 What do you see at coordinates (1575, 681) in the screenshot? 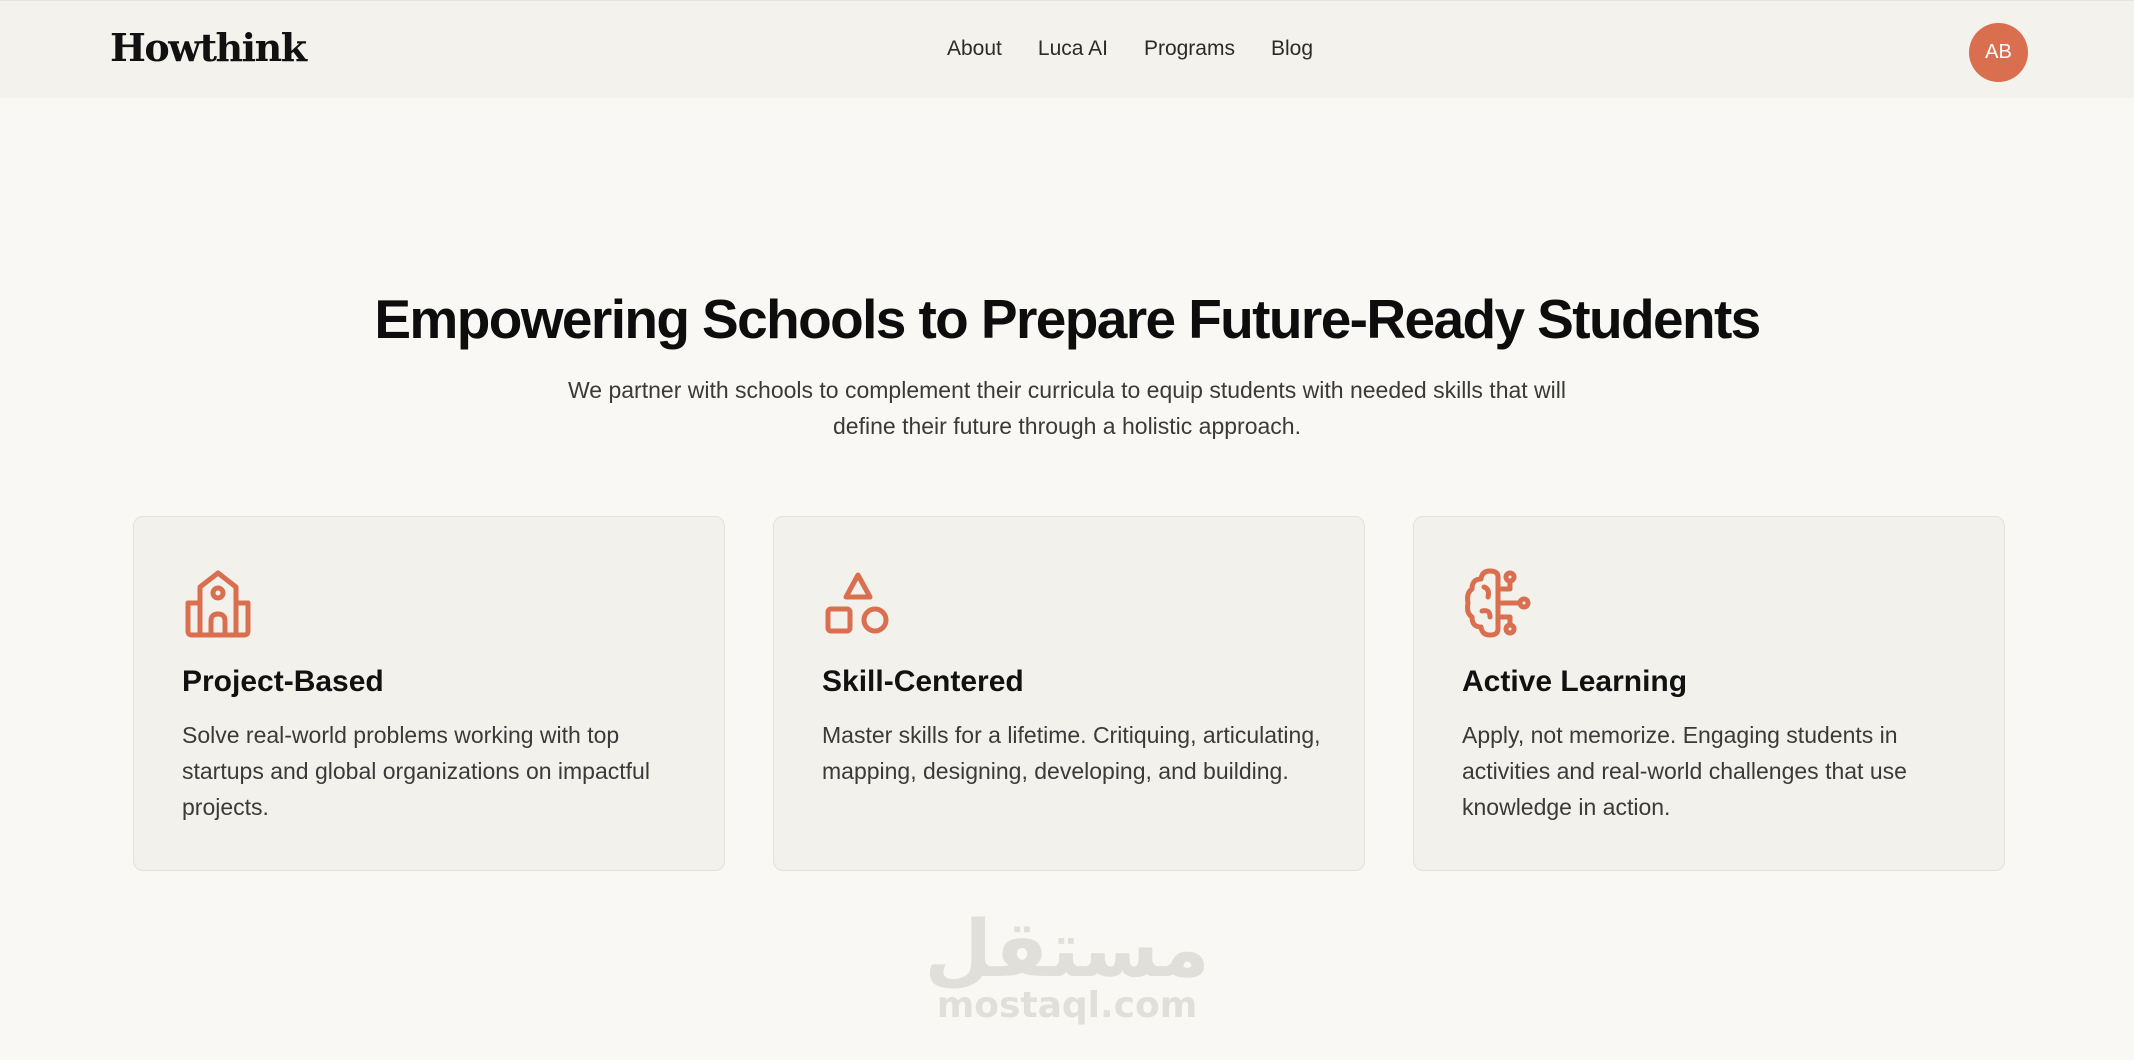
I see `feature-title: Active Learning` at bounding box center [1575, 681].